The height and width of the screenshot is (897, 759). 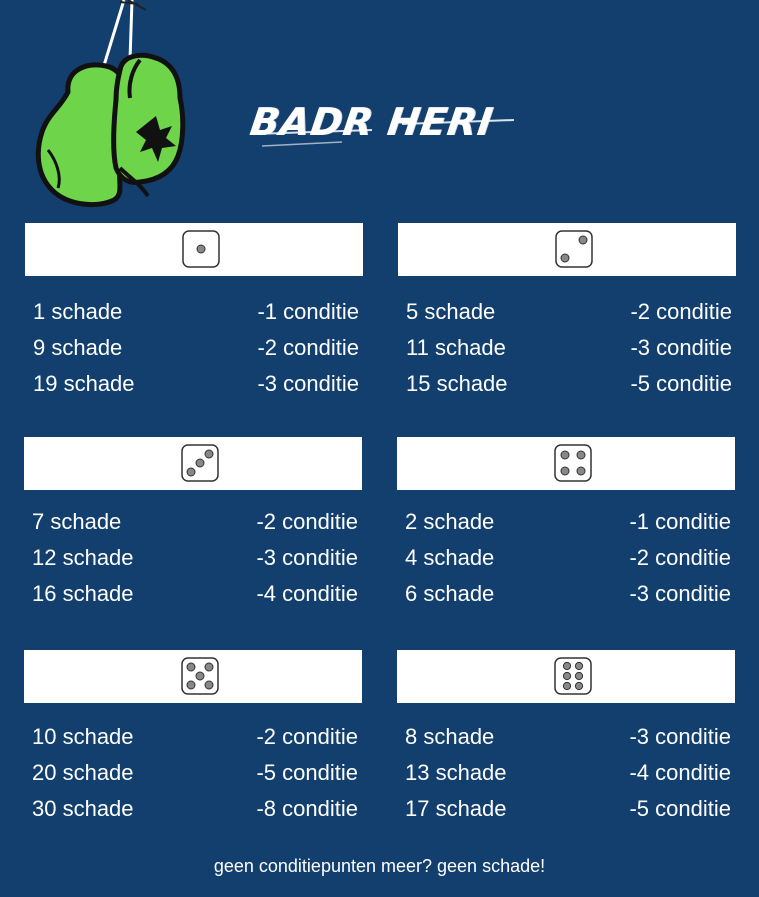 What do you see at coordinates (84, 383) in the screenshot?
I see `damage-value: 19 schade` at bounding box center [84, 383].